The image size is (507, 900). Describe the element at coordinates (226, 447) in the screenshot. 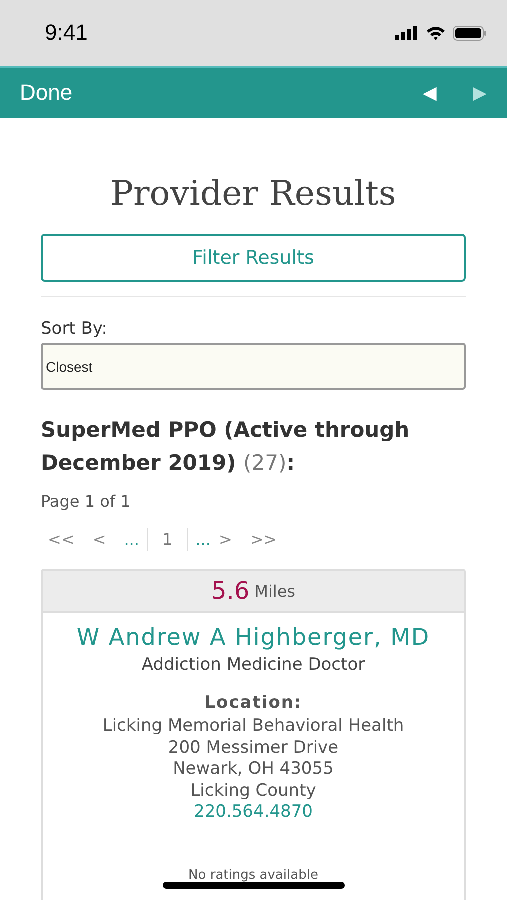

I see `plan-heading: SuperMed PPO (Active through December 2019) (27):` at that location.